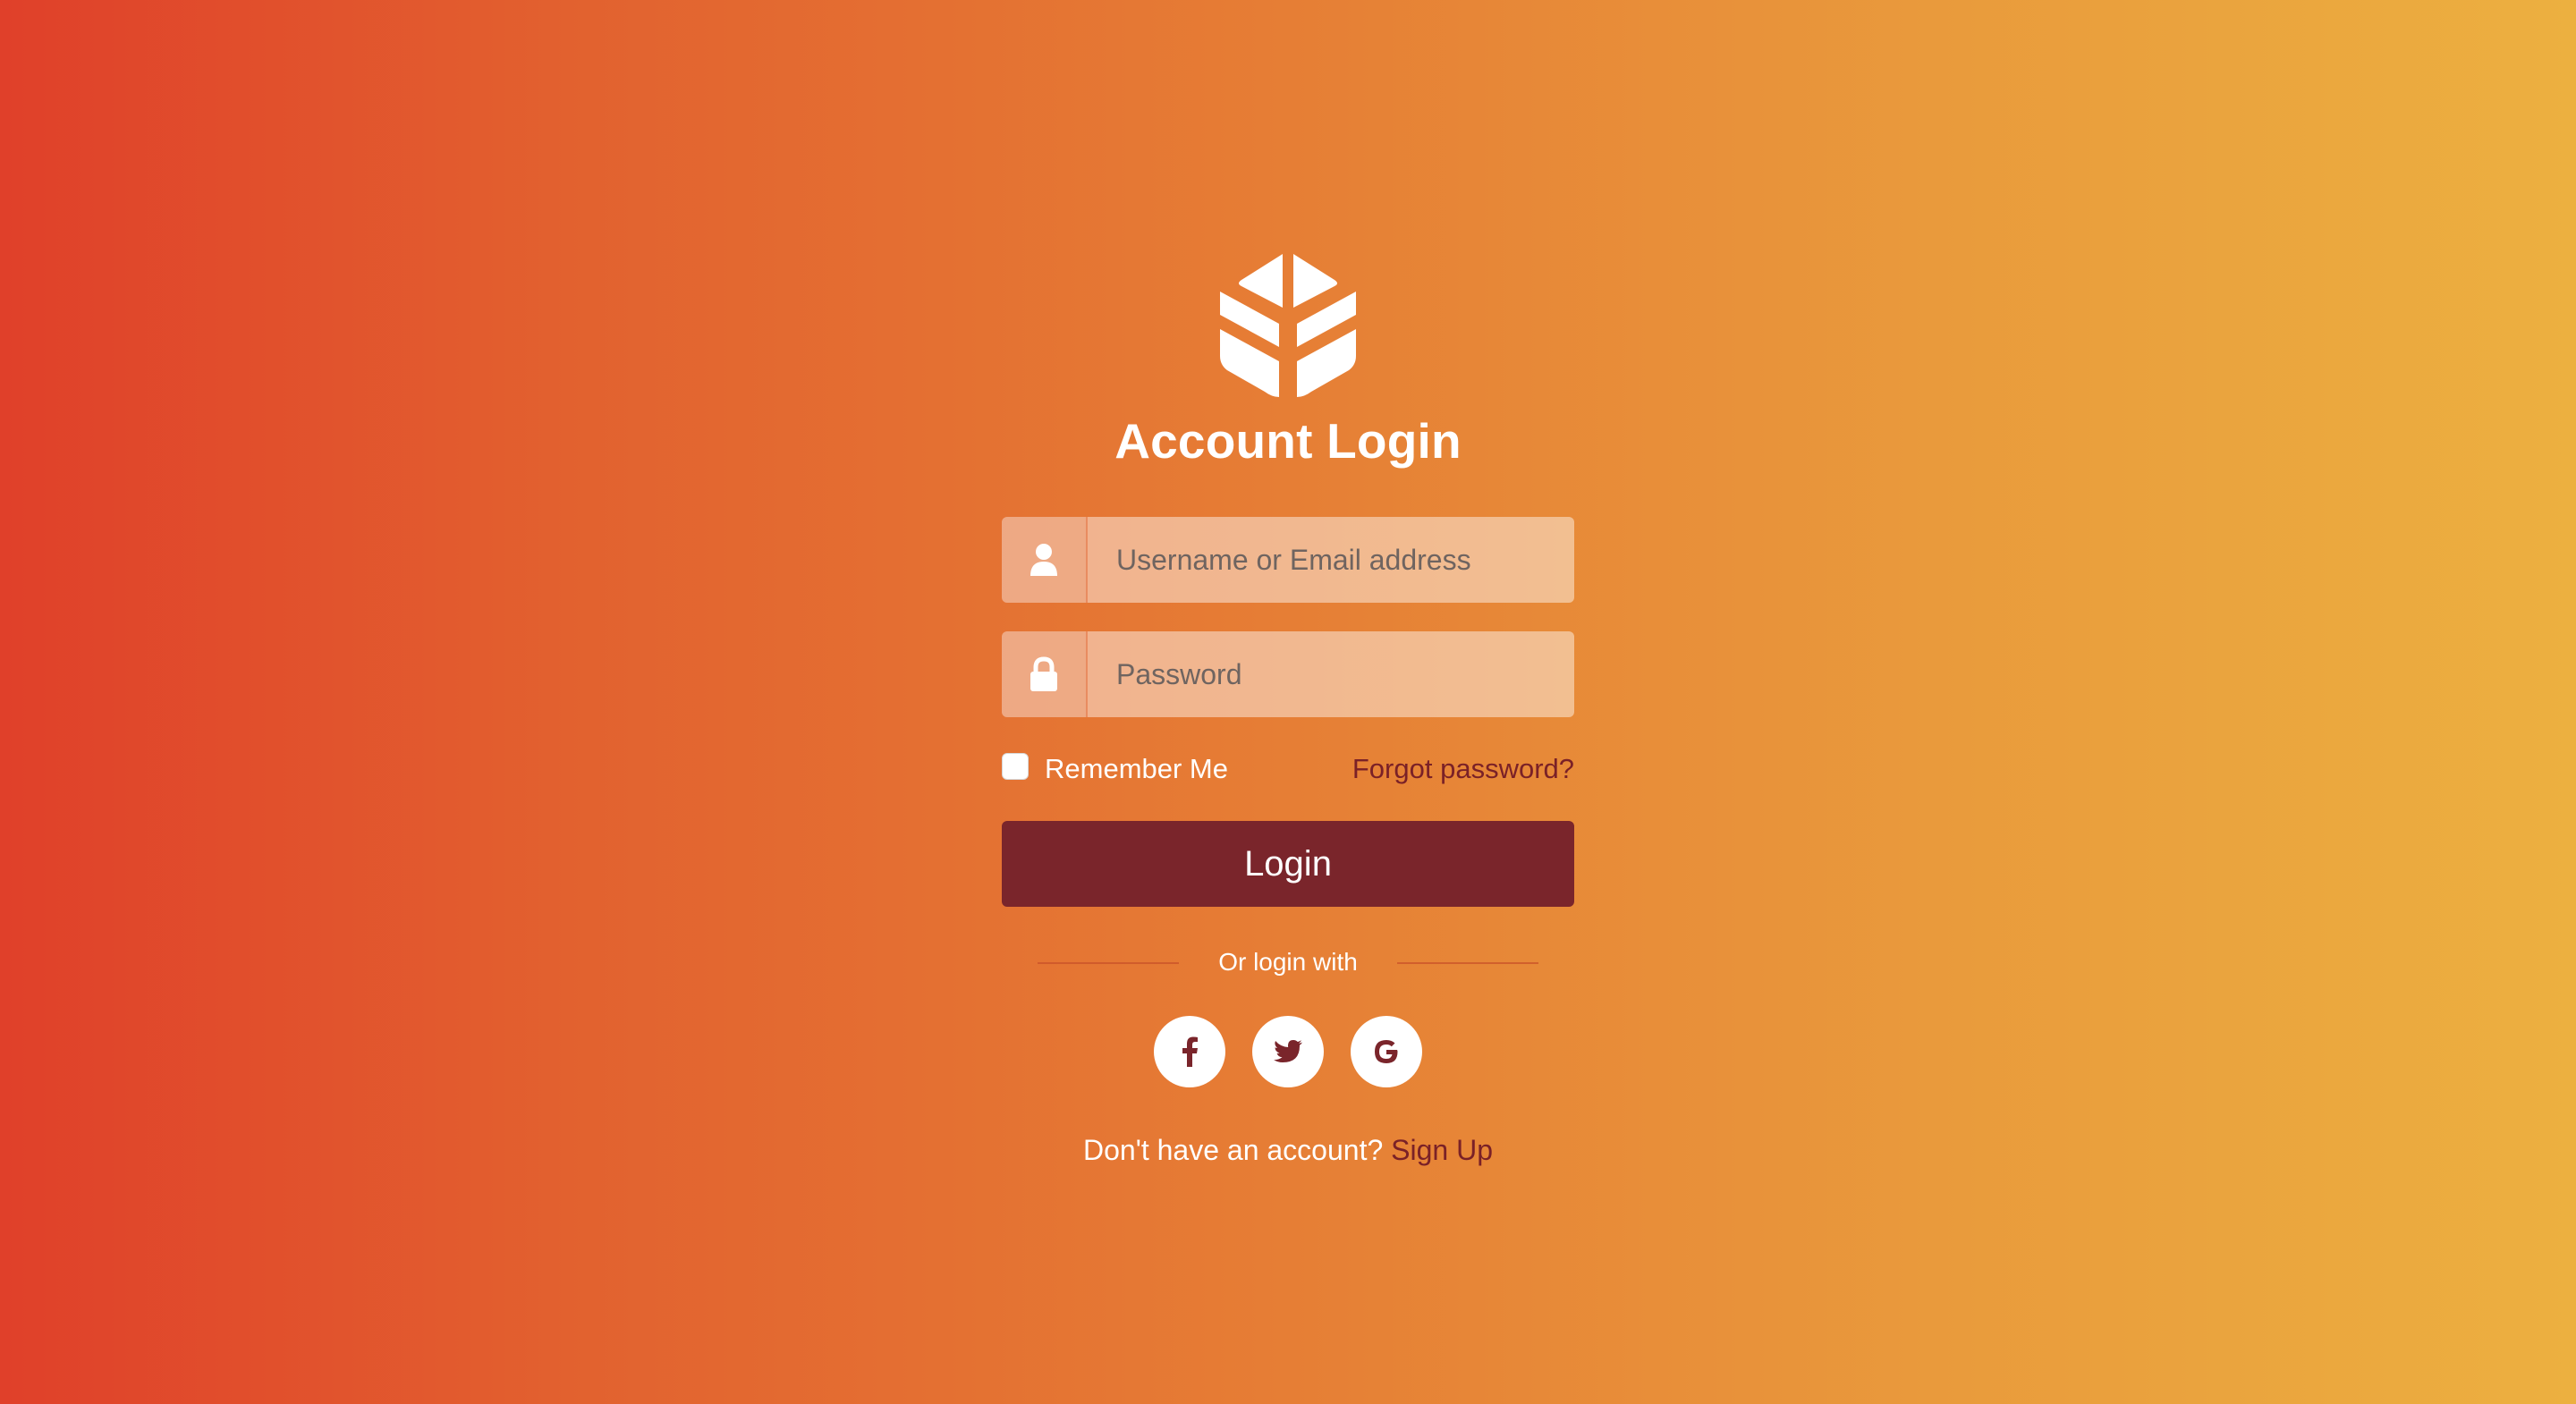 The height and width of the screenshot is (1404, 2576). I want to click on facebook-login-button, so click(1189, 1051).